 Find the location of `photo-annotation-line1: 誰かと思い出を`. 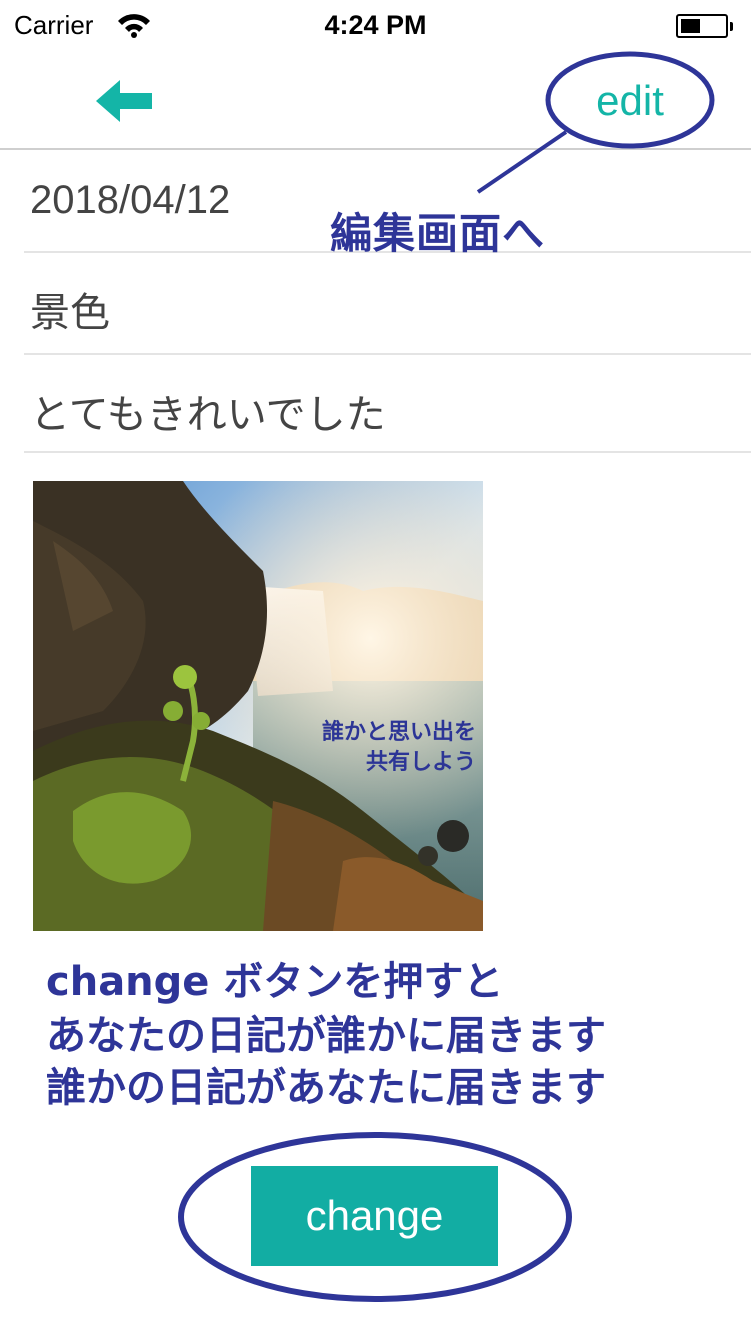

photo-annotation-line1: 誰かと思い出を is located at coordinates (398, 732).